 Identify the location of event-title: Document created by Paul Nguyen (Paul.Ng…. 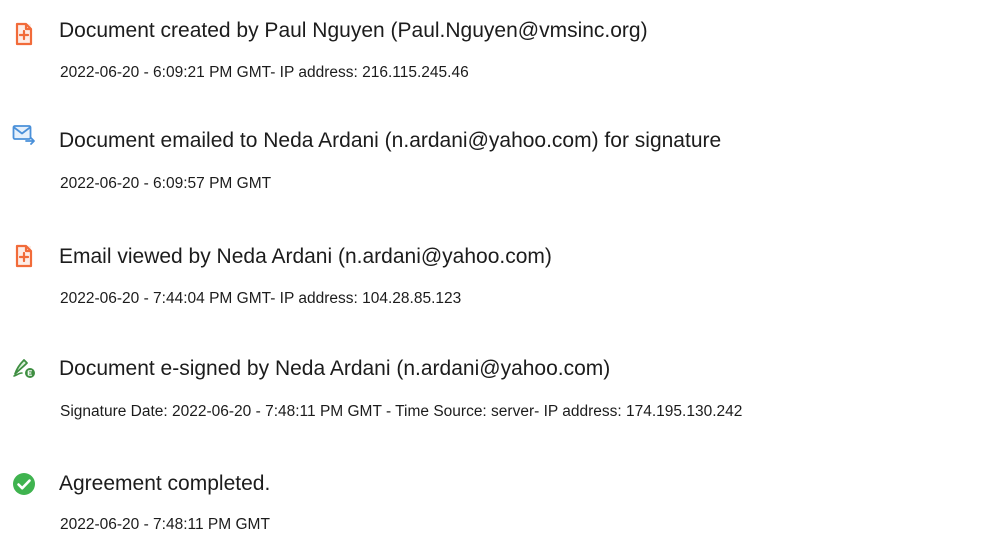
(353, 30).